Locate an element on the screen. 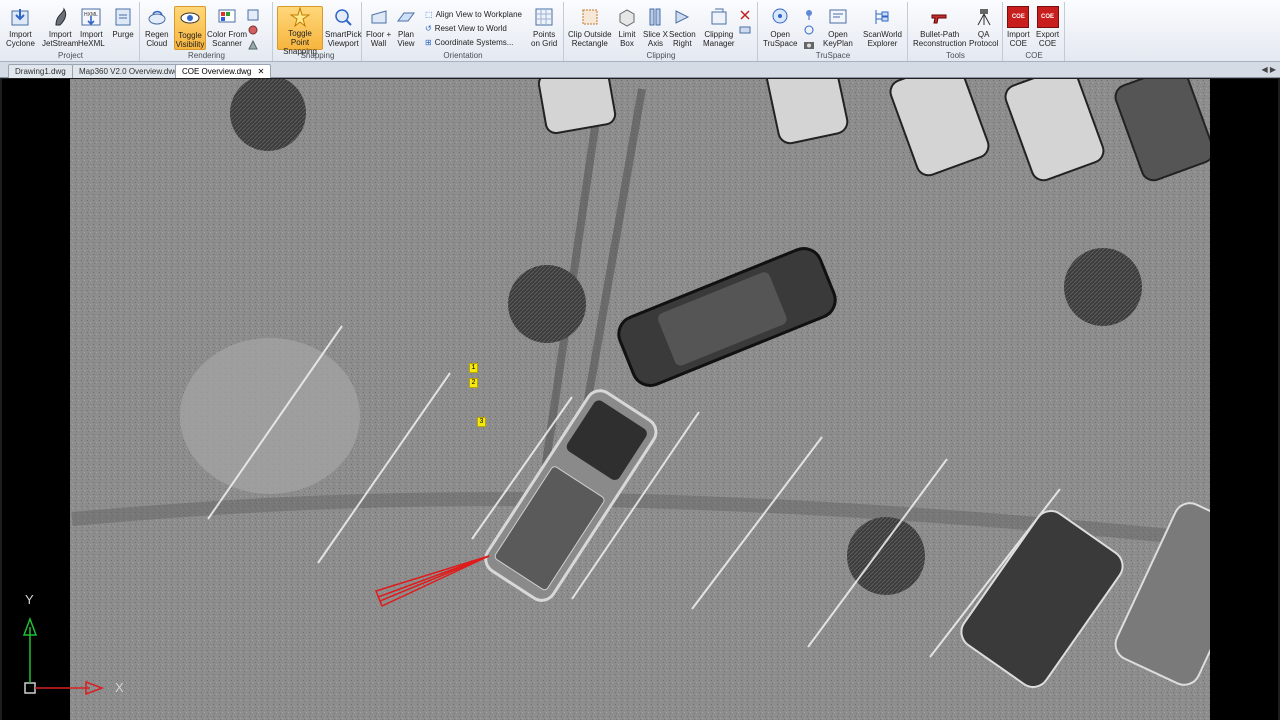 The height and width of the screenshot is (720, 1280). limit-box-icon is located at coordinates (627, 17).